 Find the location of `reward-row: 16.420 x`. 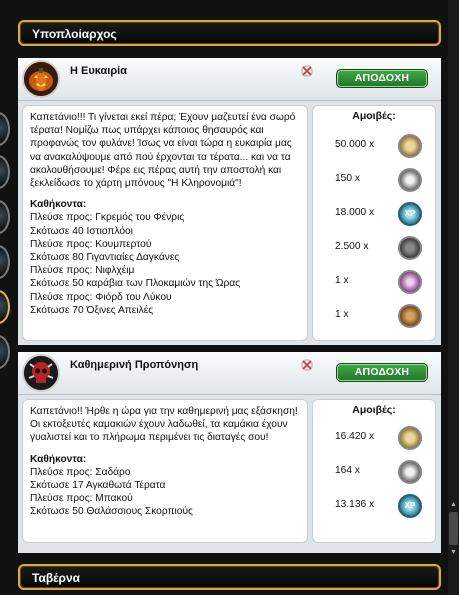

reward-row: 16.420 x is located at coordinates (375, 438).